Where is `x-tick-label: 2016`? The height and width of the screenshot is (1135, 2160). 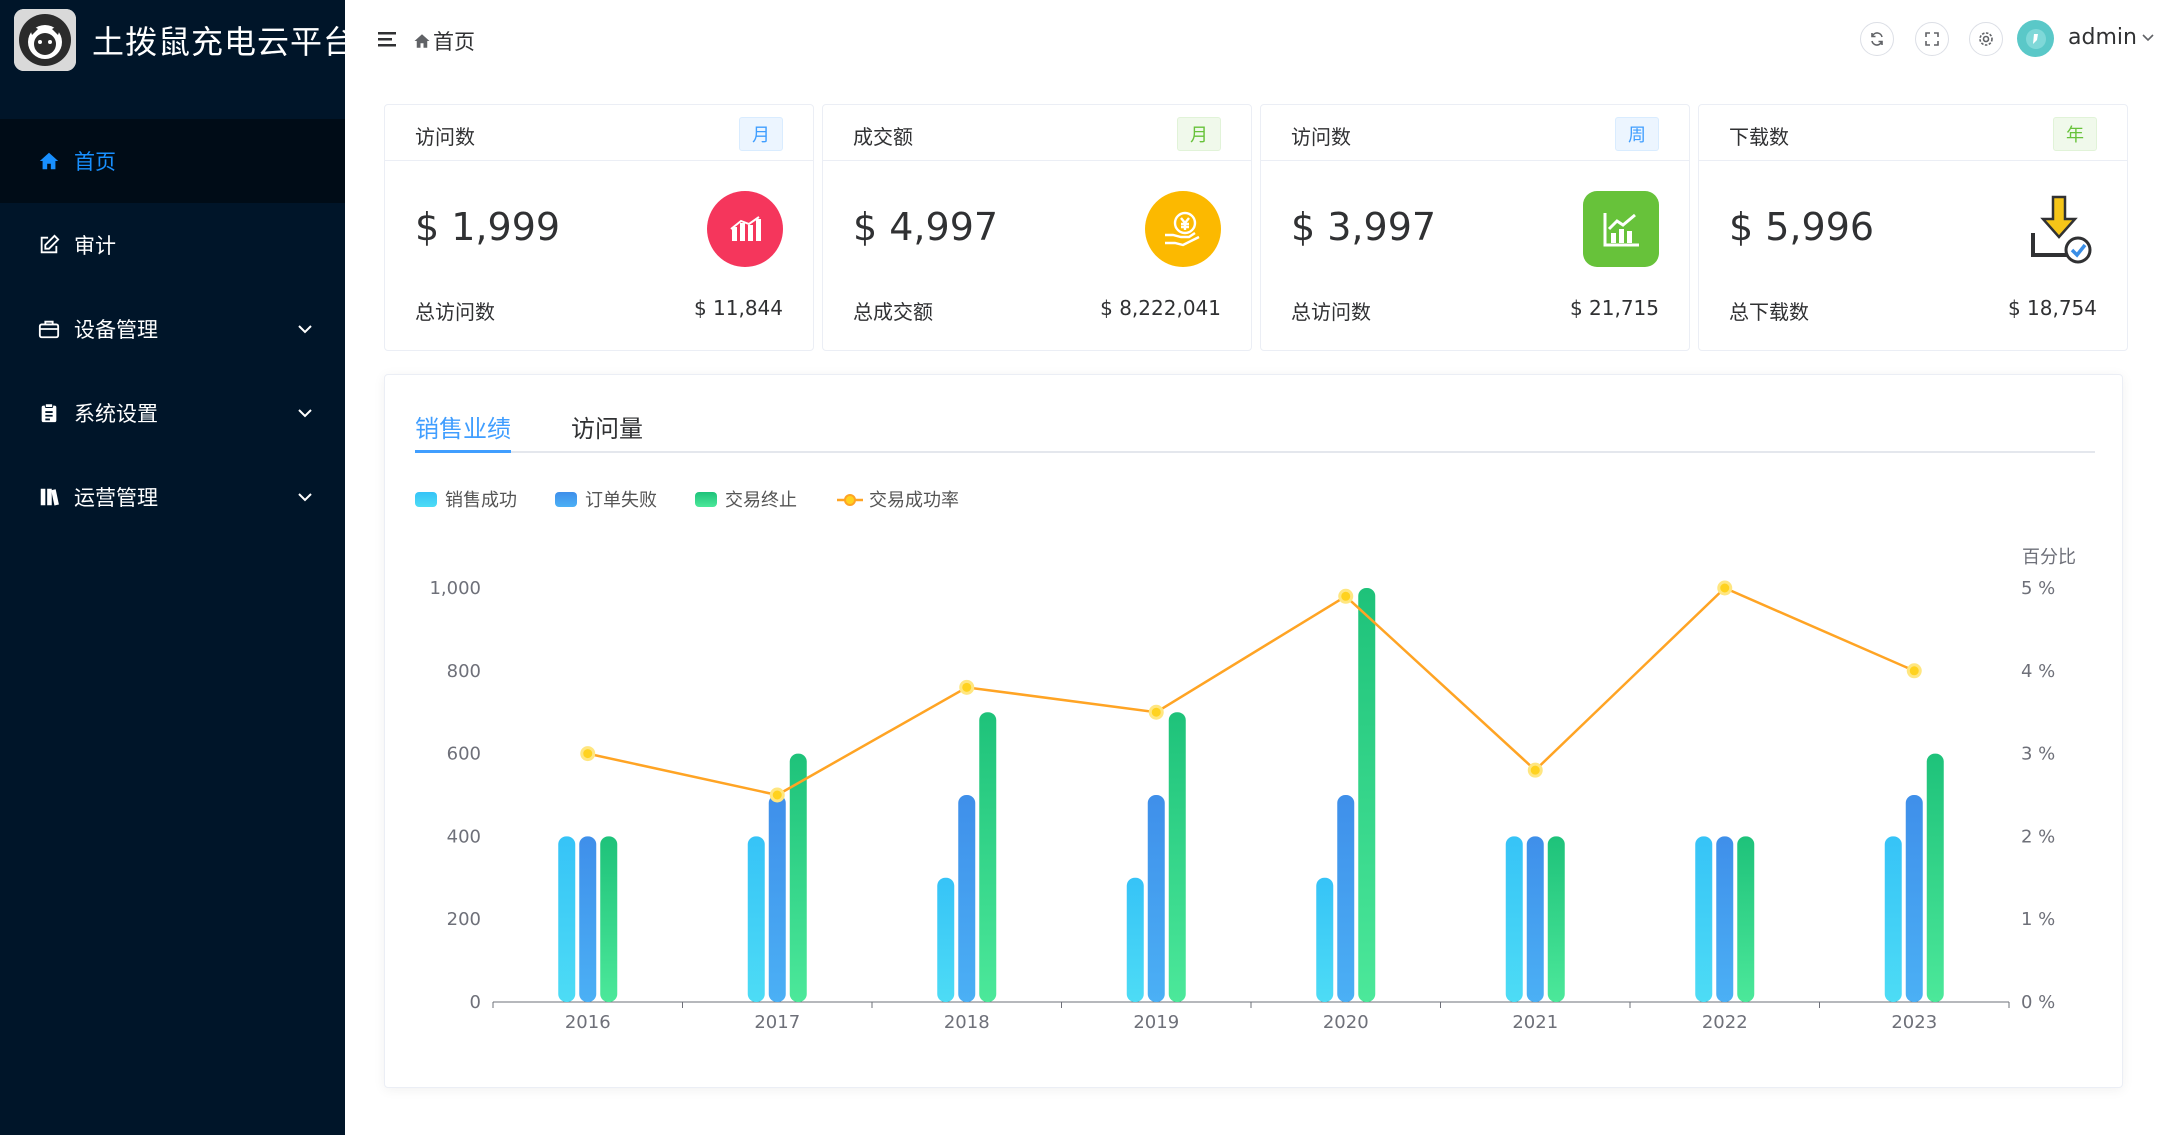 x-tick-label: 2016 is located at coordinates (588, 1022).